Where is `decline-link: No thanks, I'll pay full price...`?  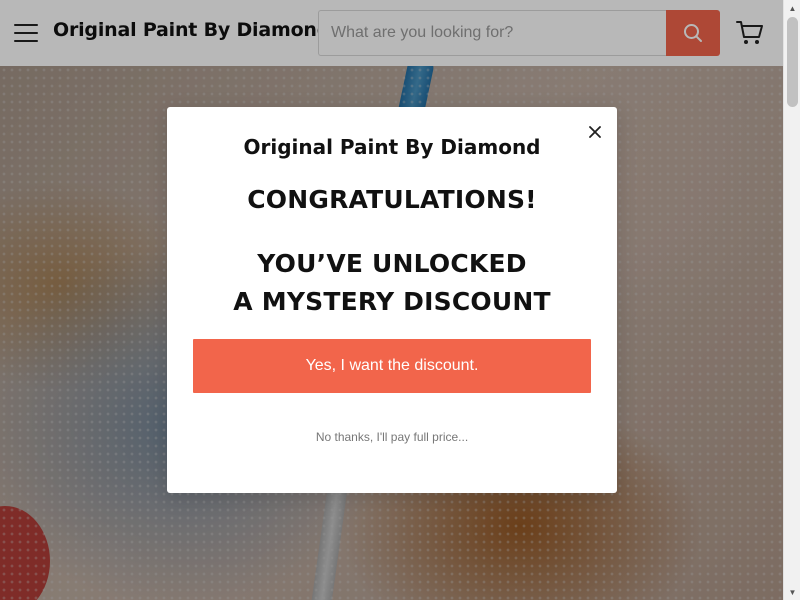 decline-link: No thanks, I'll pay full price... is located at coordinates (392, 437).